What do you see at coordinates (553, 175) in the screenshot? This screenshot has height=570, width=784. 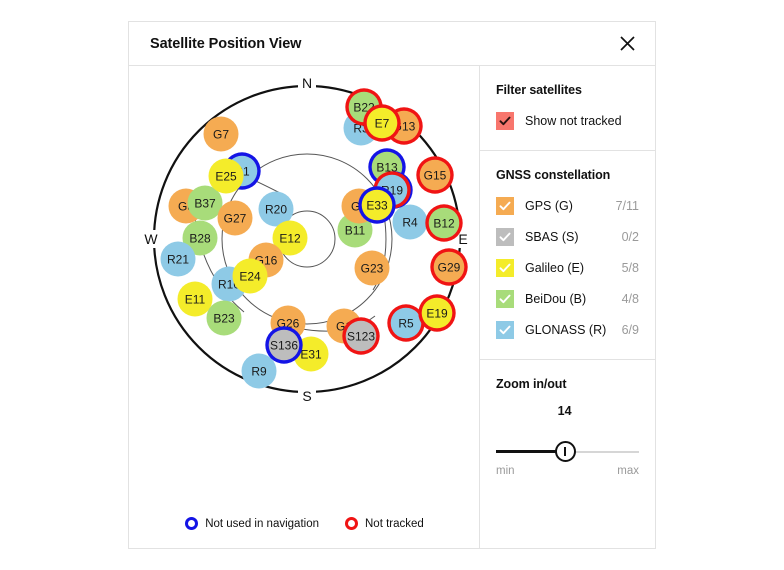 I see `constellation-panel-title: GNSS constellation` at bounding box center [553, 175].